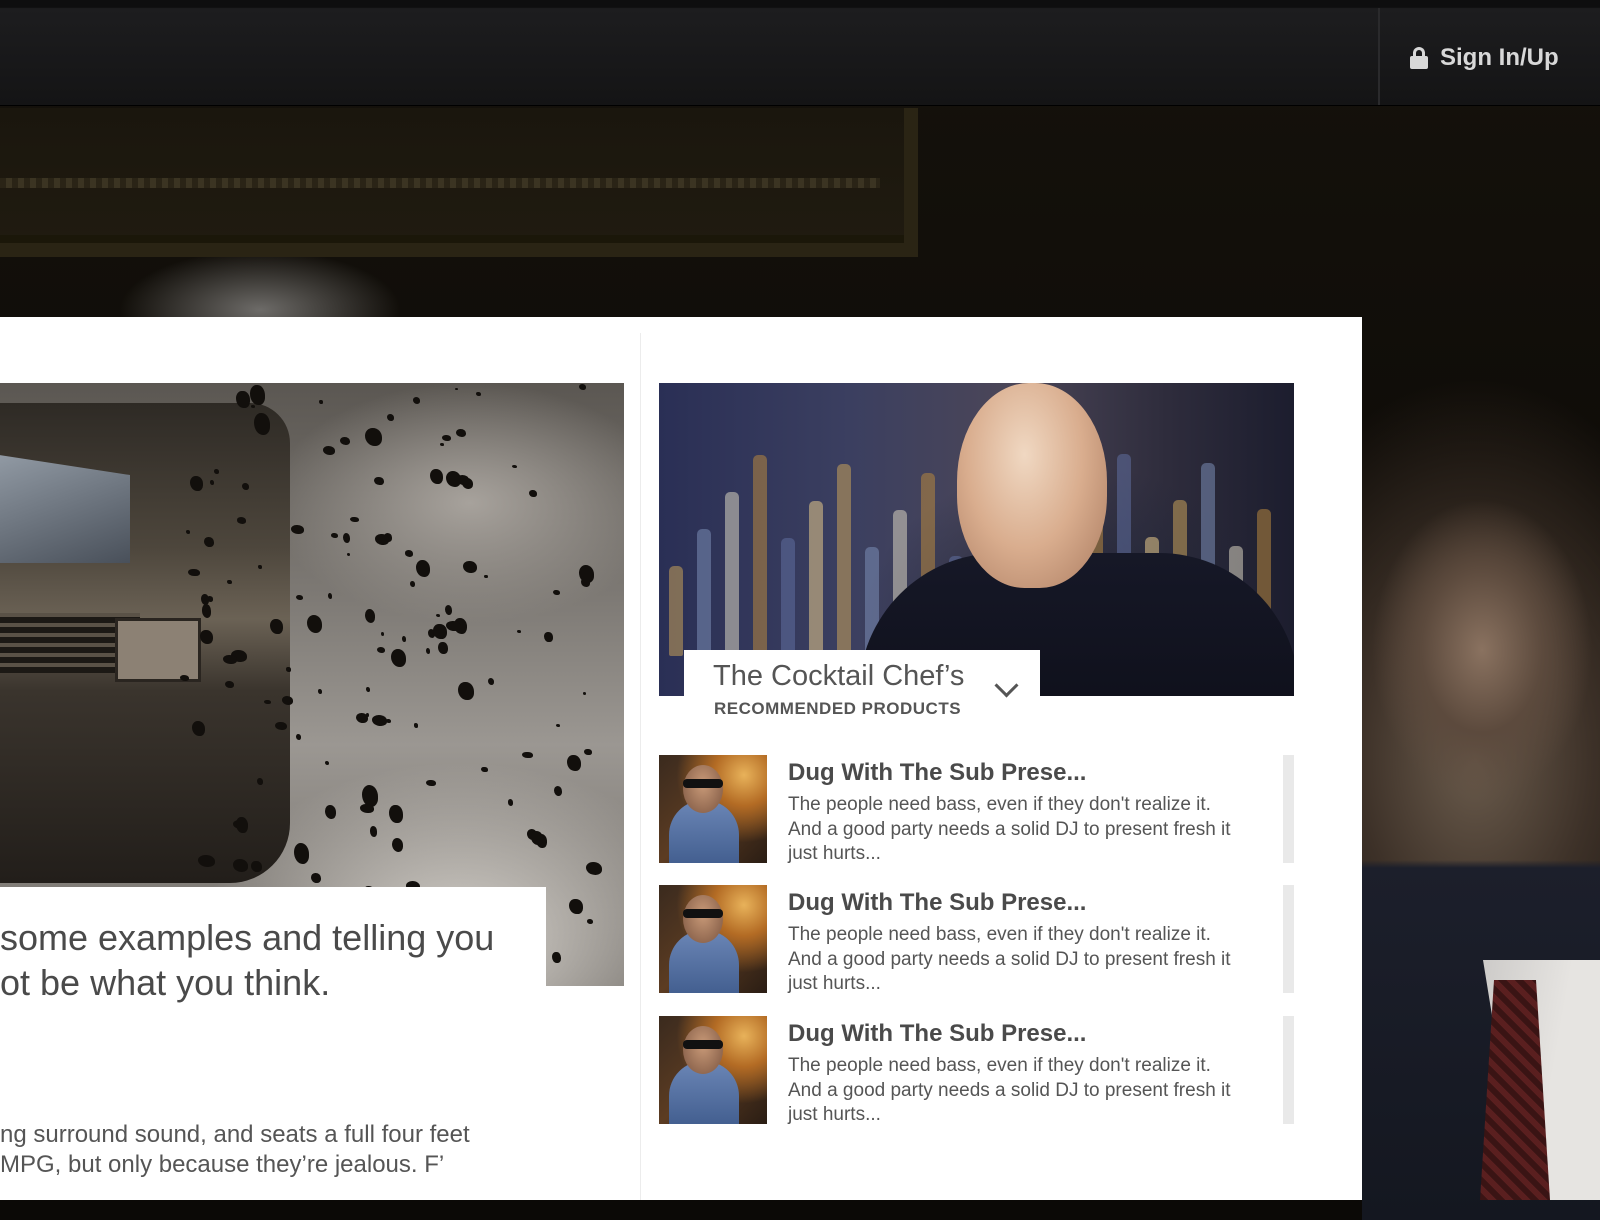  Describe the element at coordinates (145, 643) in the screenshot. I see `muddy-truck` at that location.